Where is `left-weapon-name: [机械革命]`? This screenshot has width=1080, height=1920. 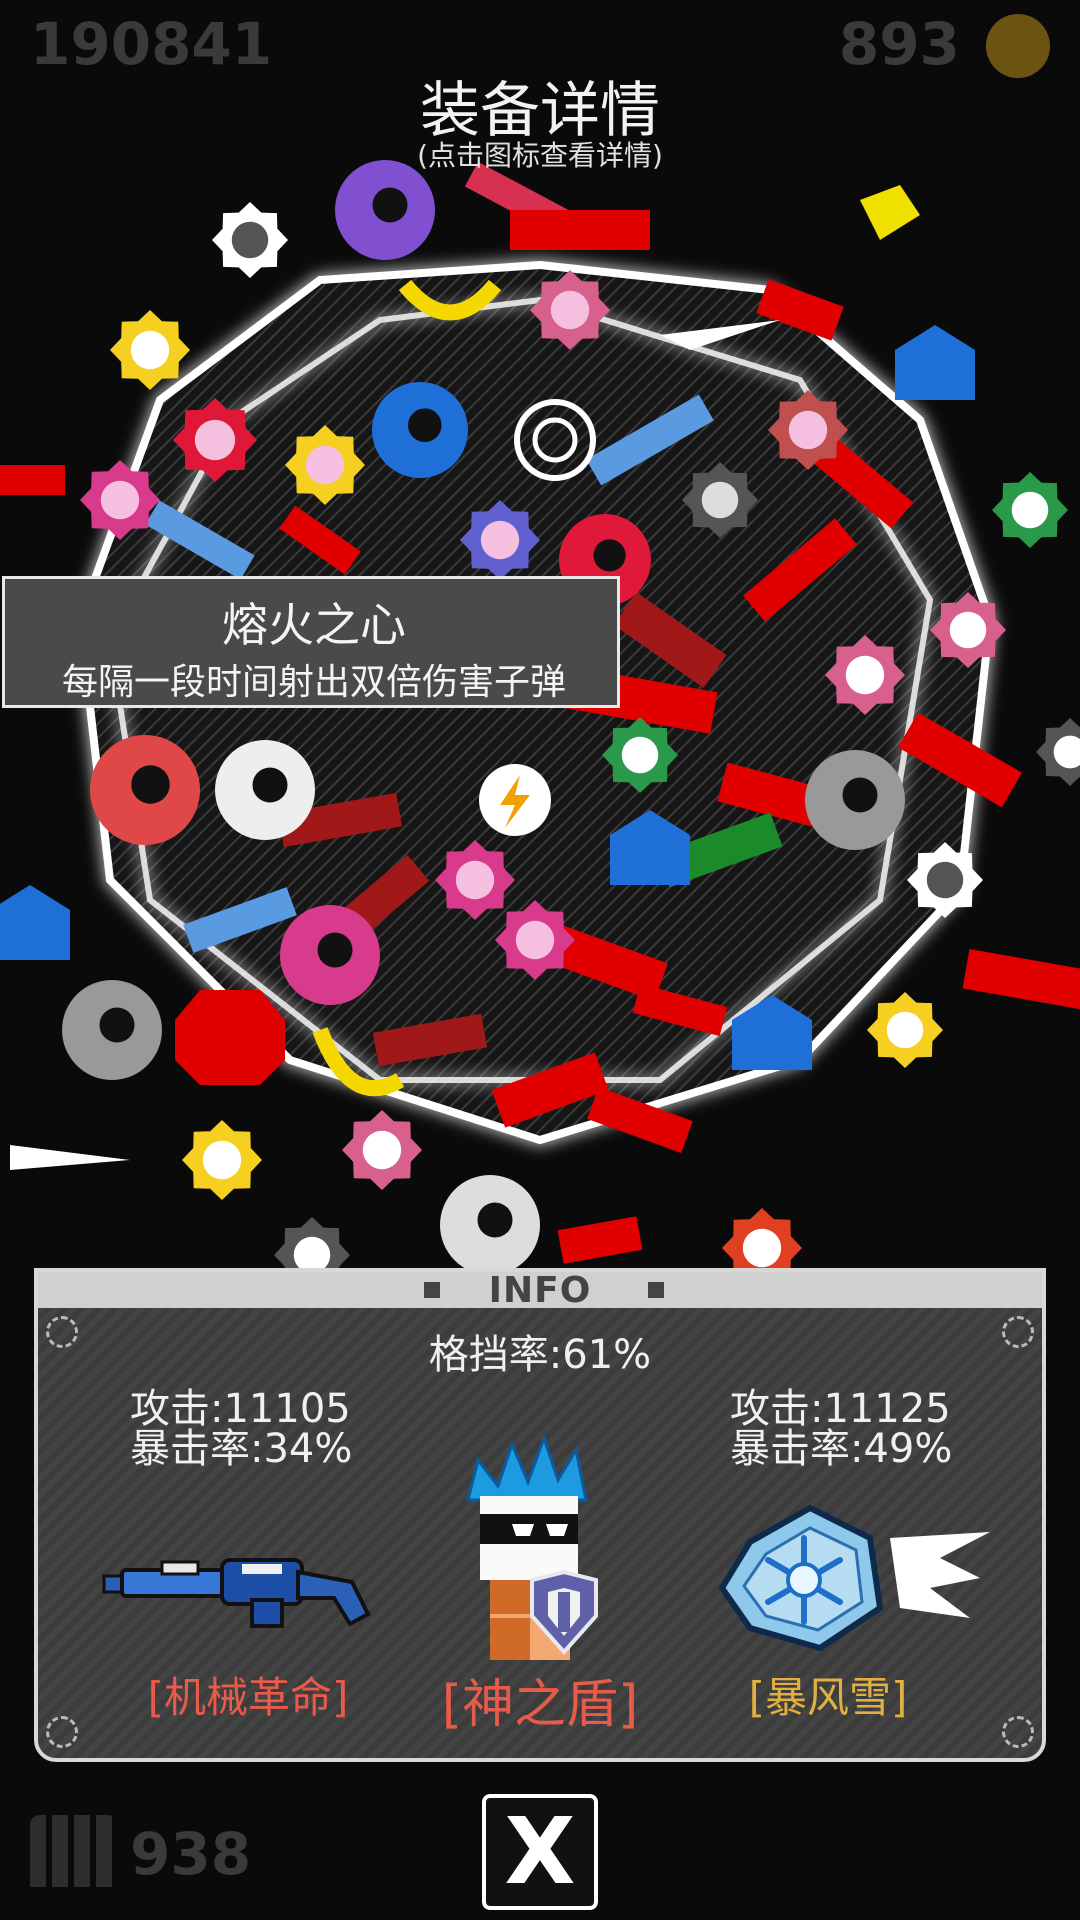
left-weapon-name: [机械革命] is located at coordinates (248, 1697).